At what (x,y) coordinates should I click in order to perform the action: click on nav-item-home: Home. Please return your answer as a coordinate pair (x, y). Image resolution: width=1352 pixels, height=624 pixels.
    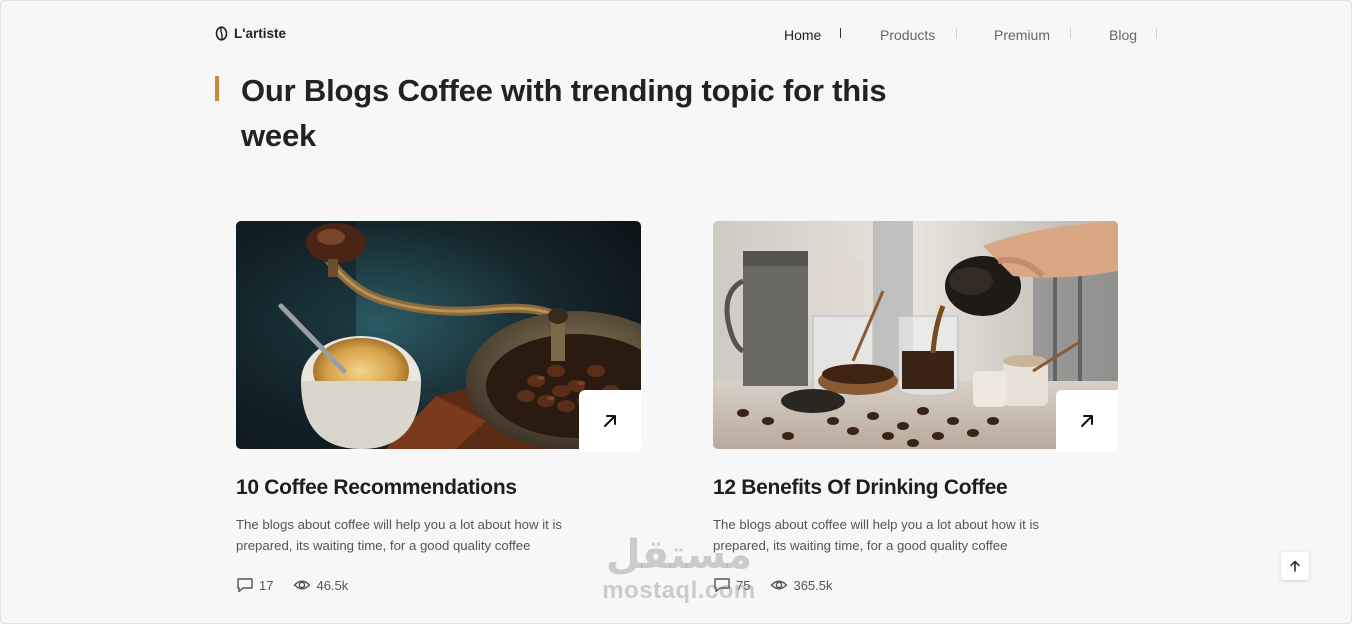
    Looking at the image, I should click on (802, 35).